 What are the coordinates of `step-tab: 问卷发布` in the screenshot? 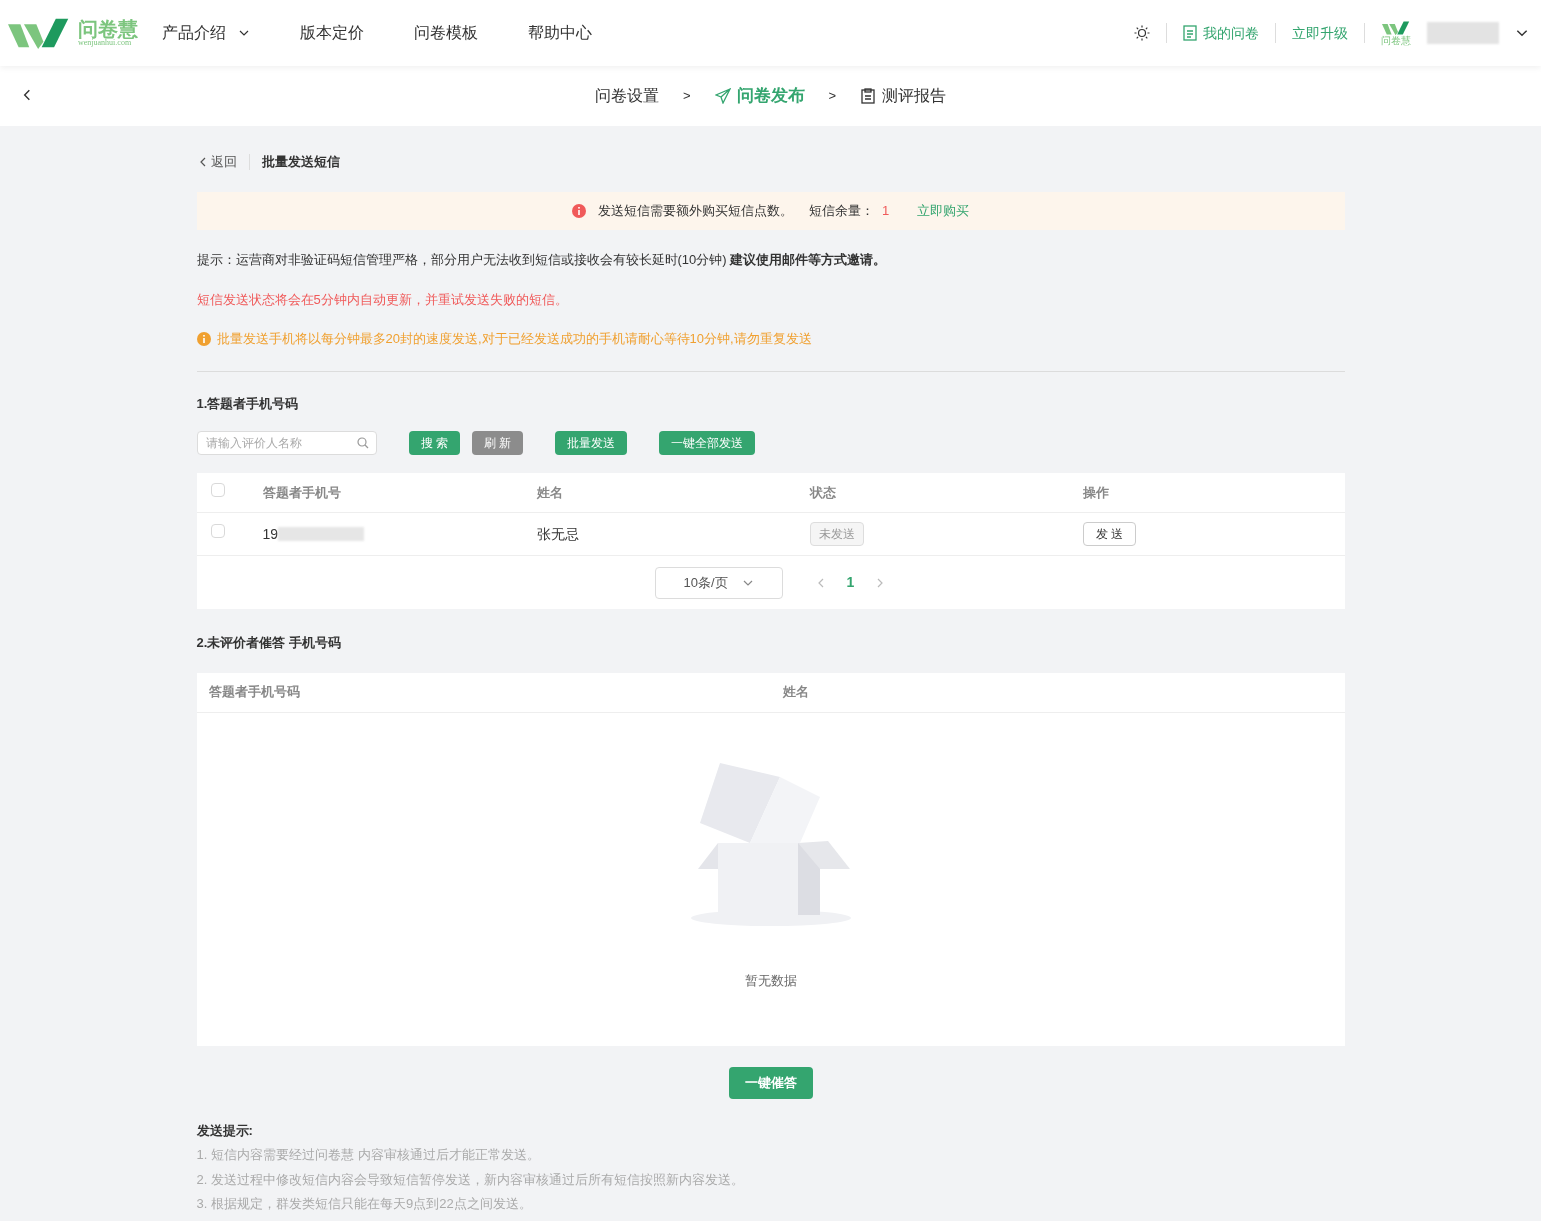 It's located at (759, 96).